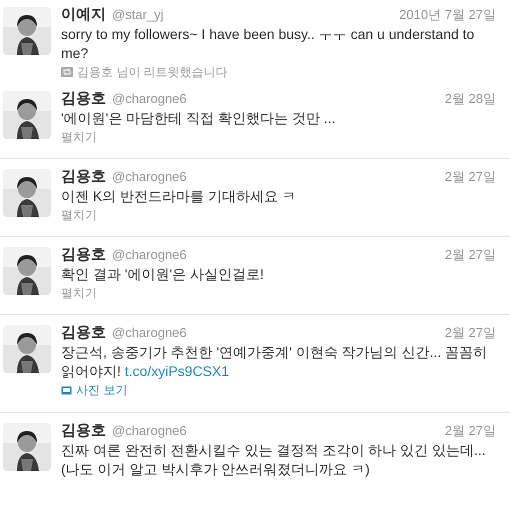  I want to click on tweet-text: sorry to my followers~ I have been busy.. ㅜㅜ can u understand to me?, so click(268, 44).